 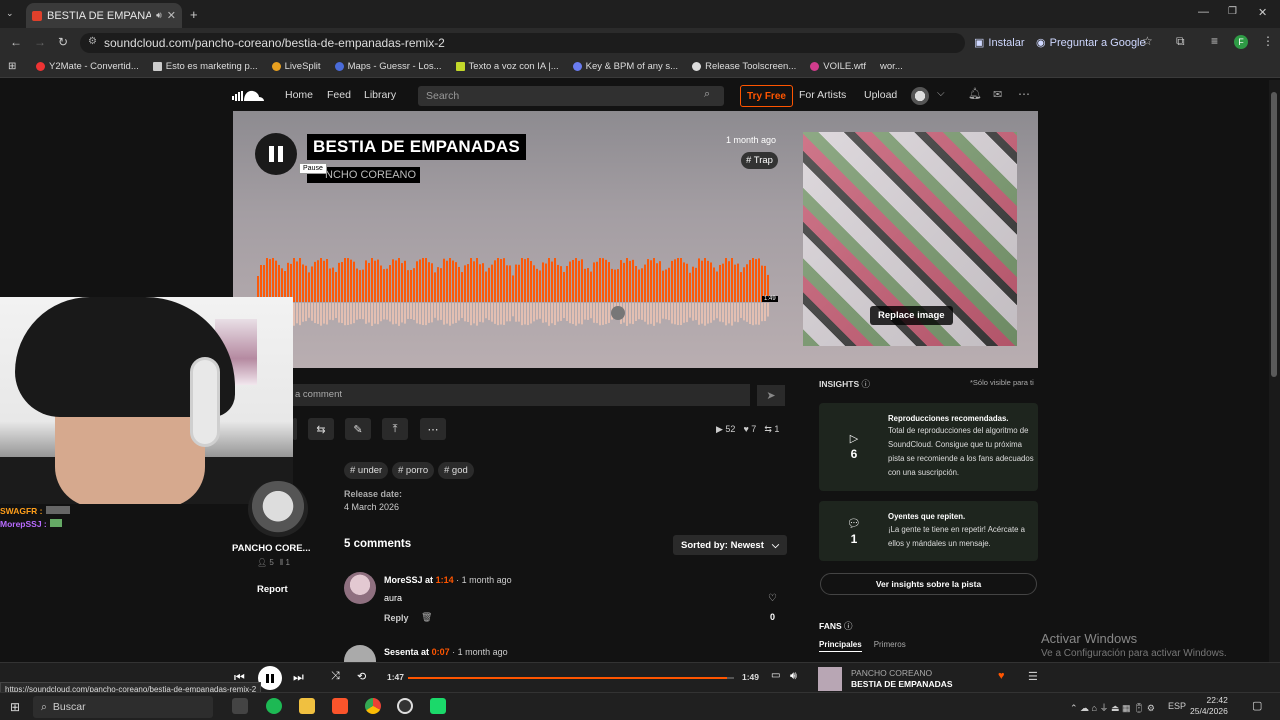 I want to click on brave-icon, so click(x=340, y=706).